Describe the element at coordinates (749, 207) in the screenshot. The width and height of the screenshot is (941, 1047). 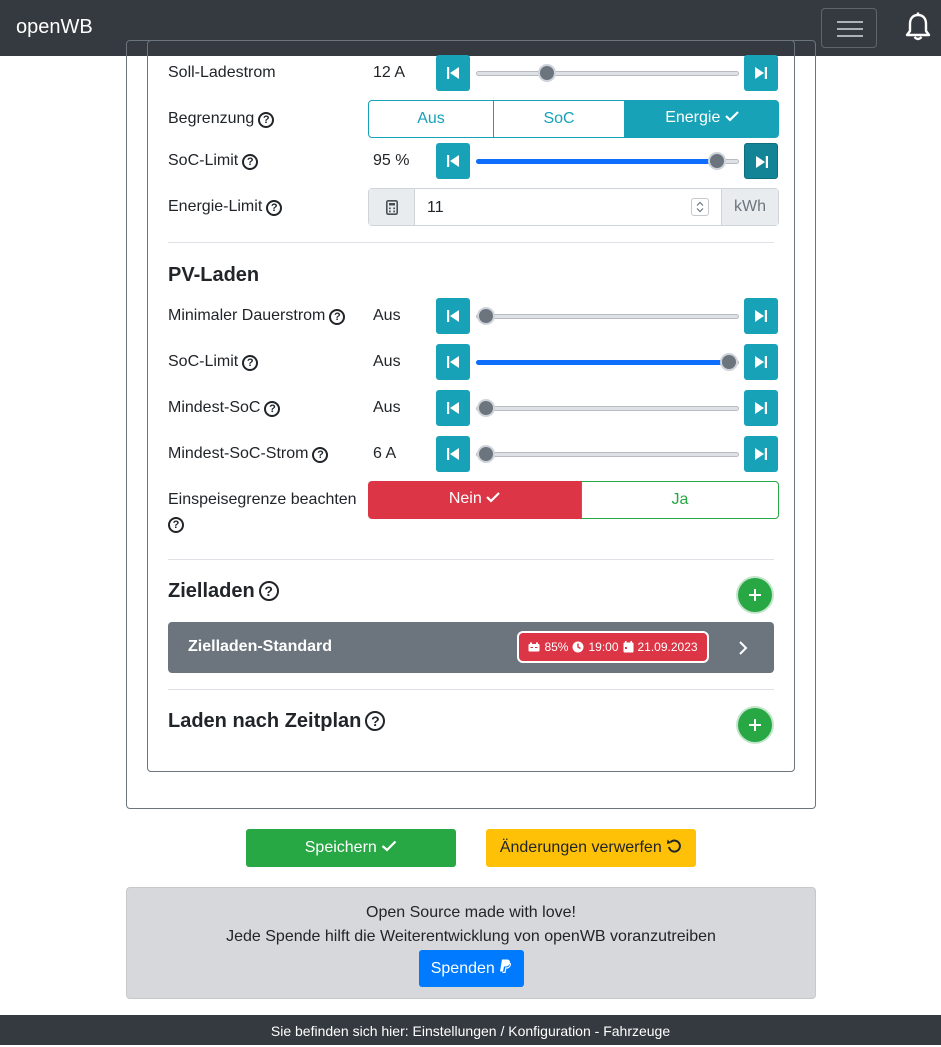
I see `energie-limit-unit: kWh` at that location.